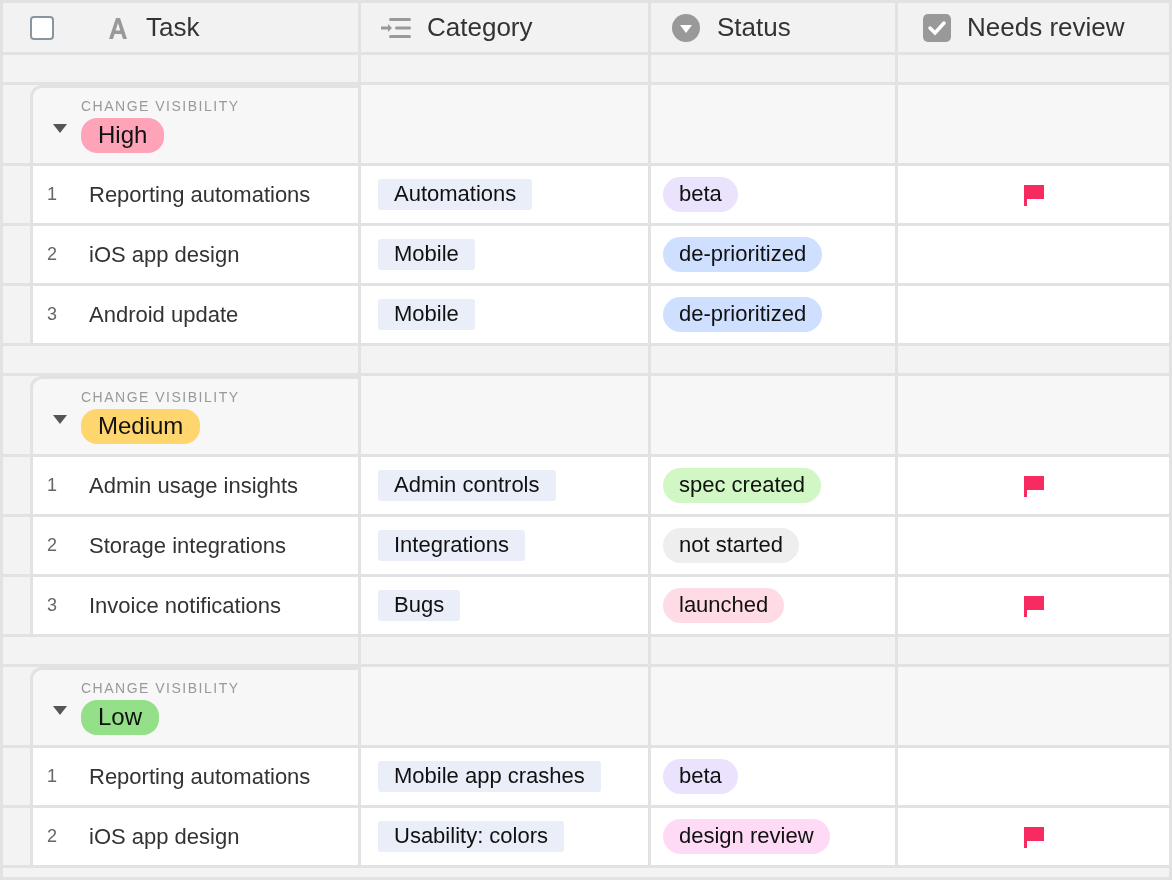  Describe the element at coordinates (451, 545) in the screenshot. I see `category-tag: Integrations` at that location.